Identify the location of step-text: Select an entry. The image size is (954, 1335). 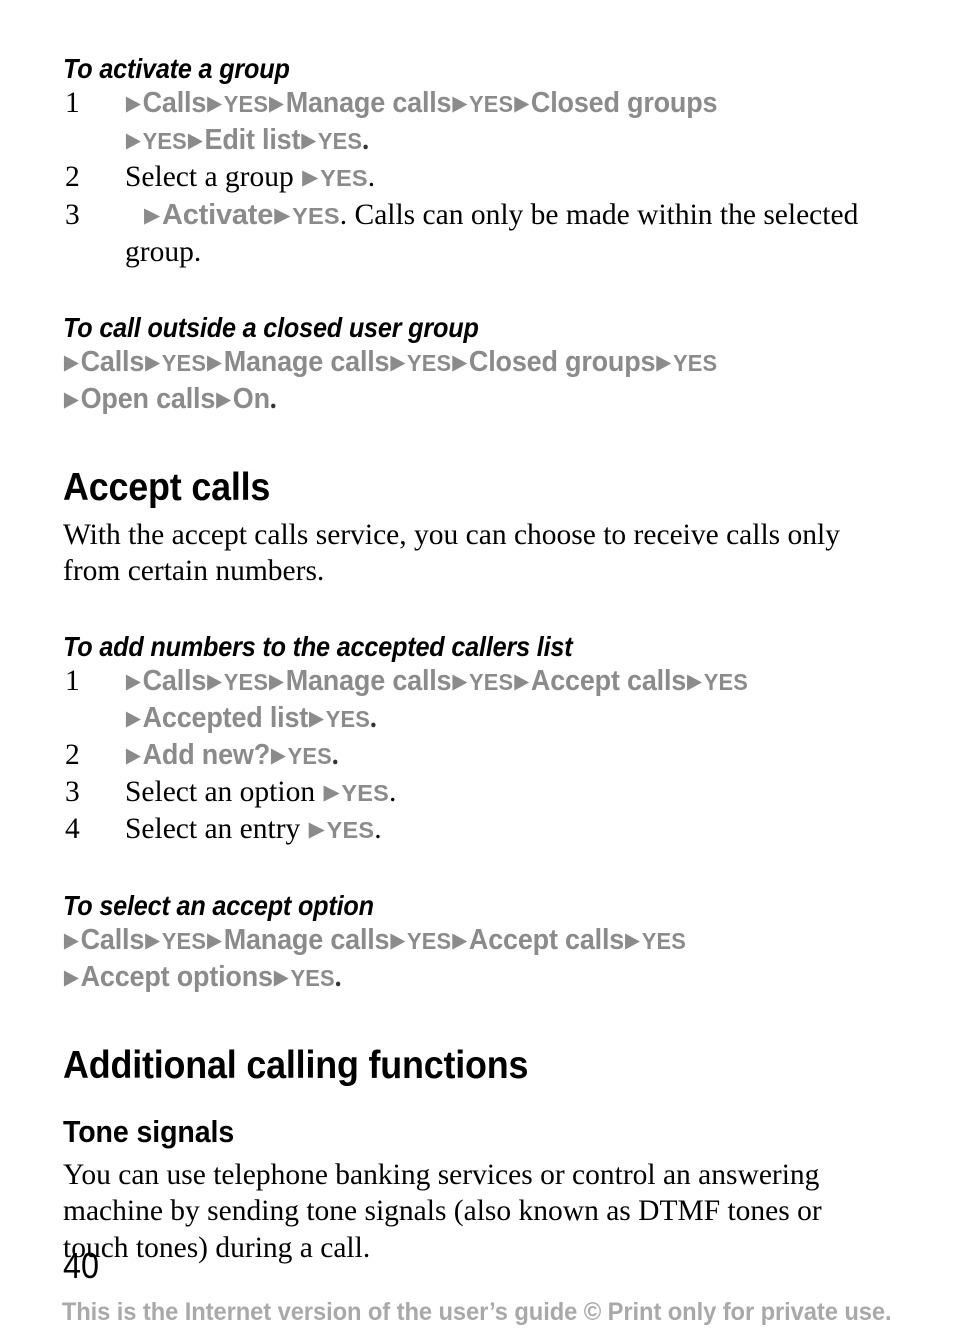
(216, 829).